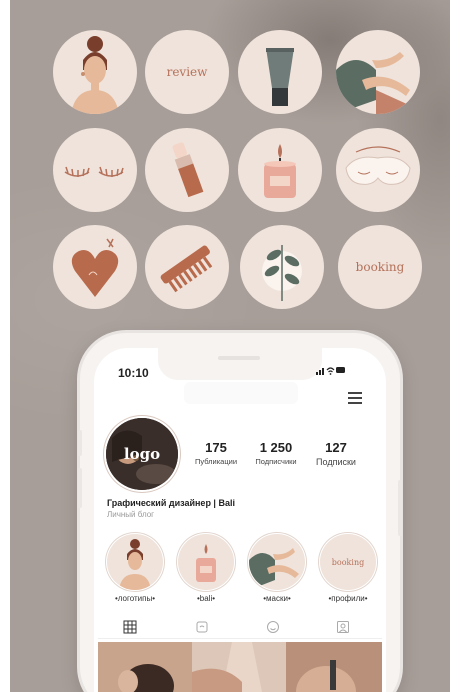 The height and width of the screenshot is (692, 460). I want to click on story-booking-text: booking, so click(348, 562).